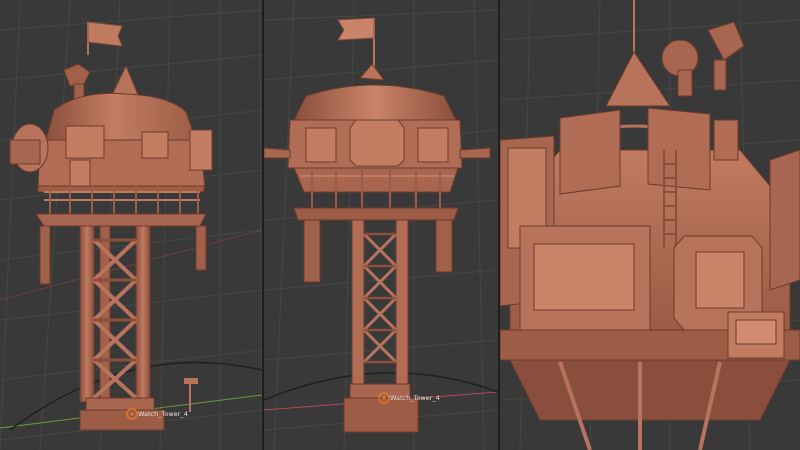 The width and height of the screenshot is (800, 450). What do you see at coordinates (375, 102) in the screenshot?
I see `dome-upper` at bounding box center [375, 102].